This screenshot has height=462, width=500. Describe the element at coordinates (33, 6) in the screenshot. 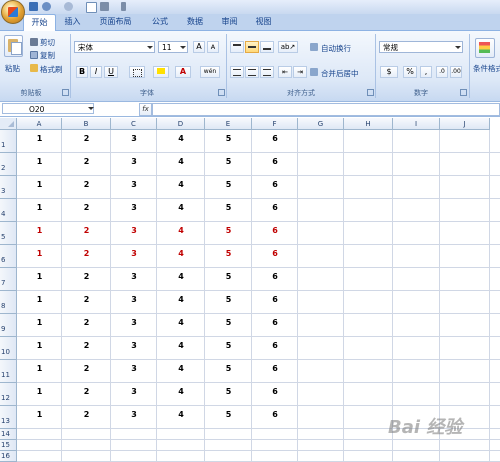

I see `save-icon` at that location.